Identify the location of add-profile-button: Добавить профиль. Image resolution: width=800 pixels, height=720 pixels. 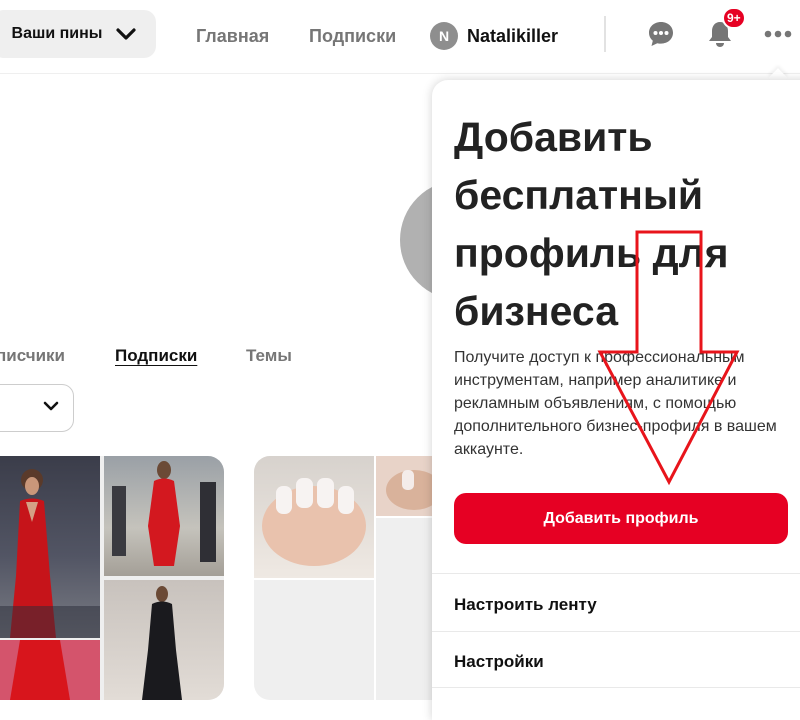
(621, 518).